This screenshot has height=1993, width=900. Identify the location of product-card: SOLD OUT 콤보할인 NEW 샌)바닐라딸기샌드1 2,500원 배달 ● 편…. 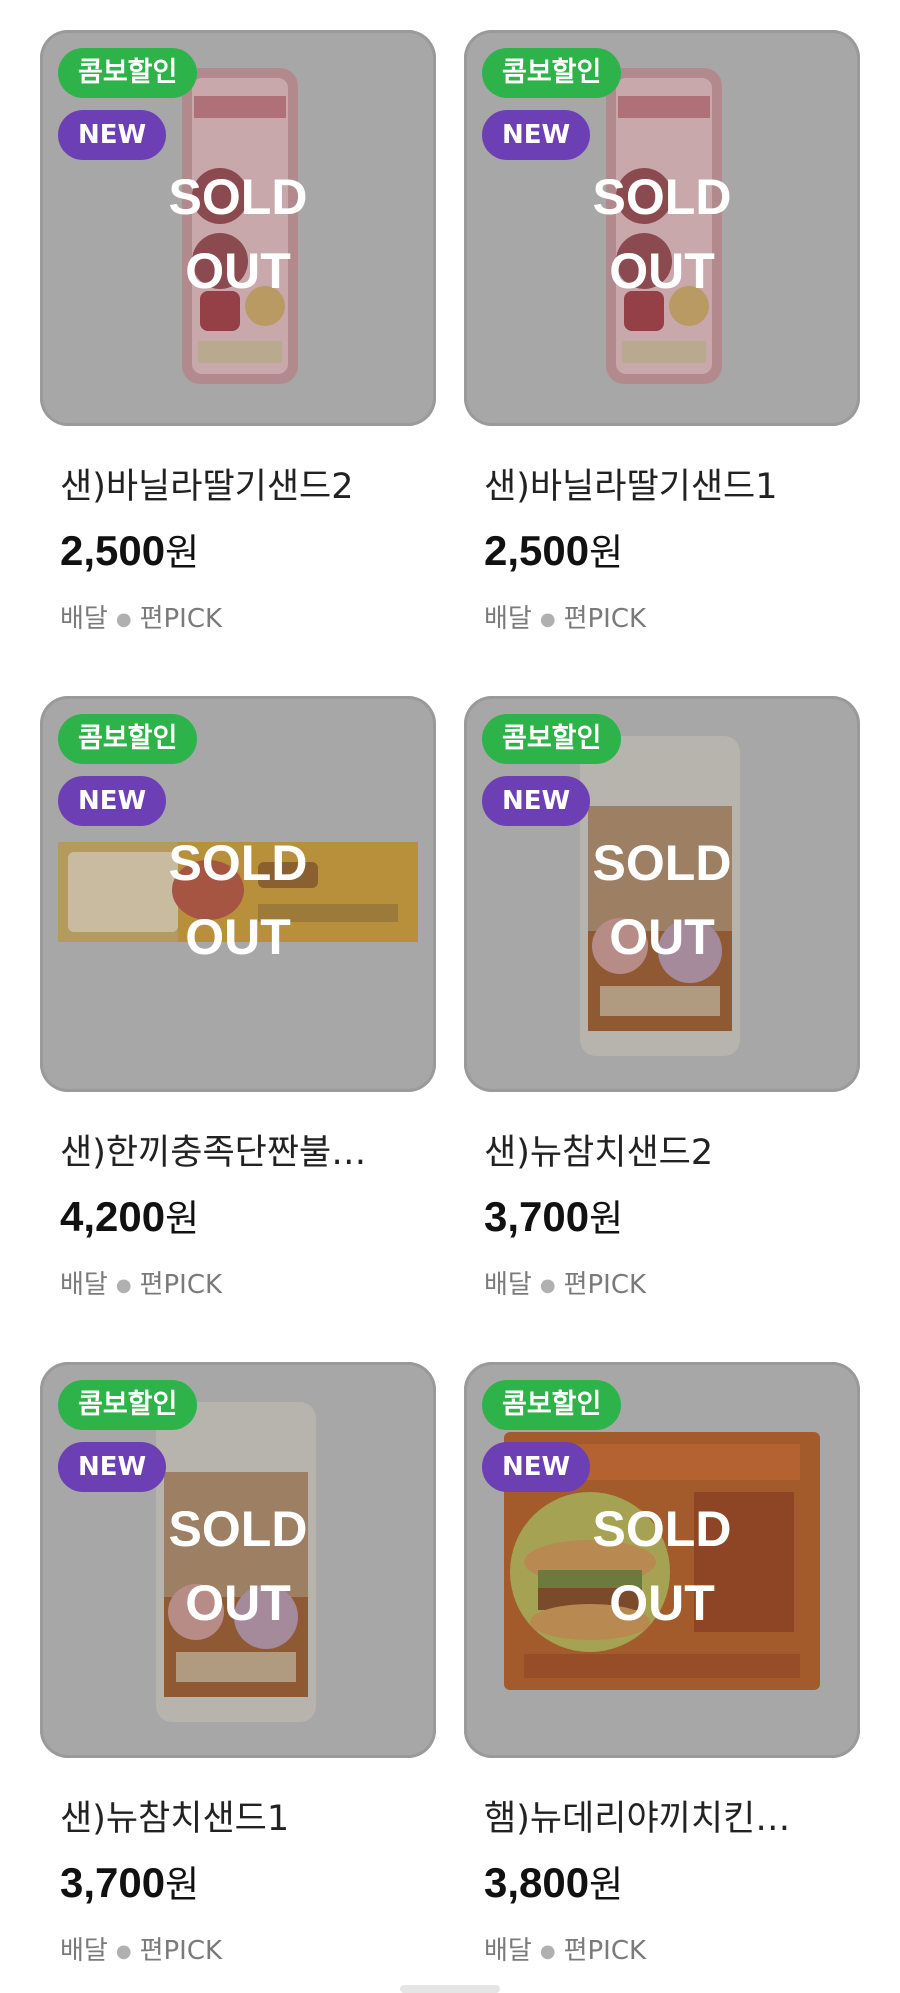
(662, 345).